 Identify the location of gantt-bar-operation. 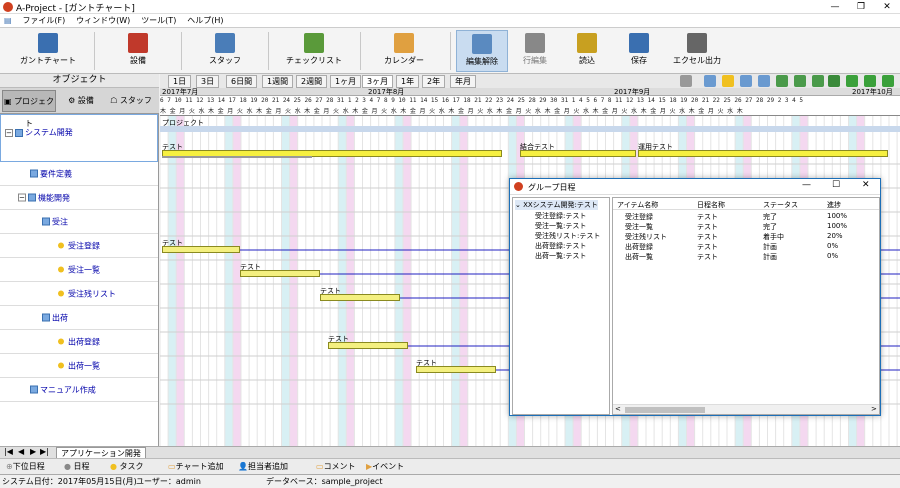
(763, 153).